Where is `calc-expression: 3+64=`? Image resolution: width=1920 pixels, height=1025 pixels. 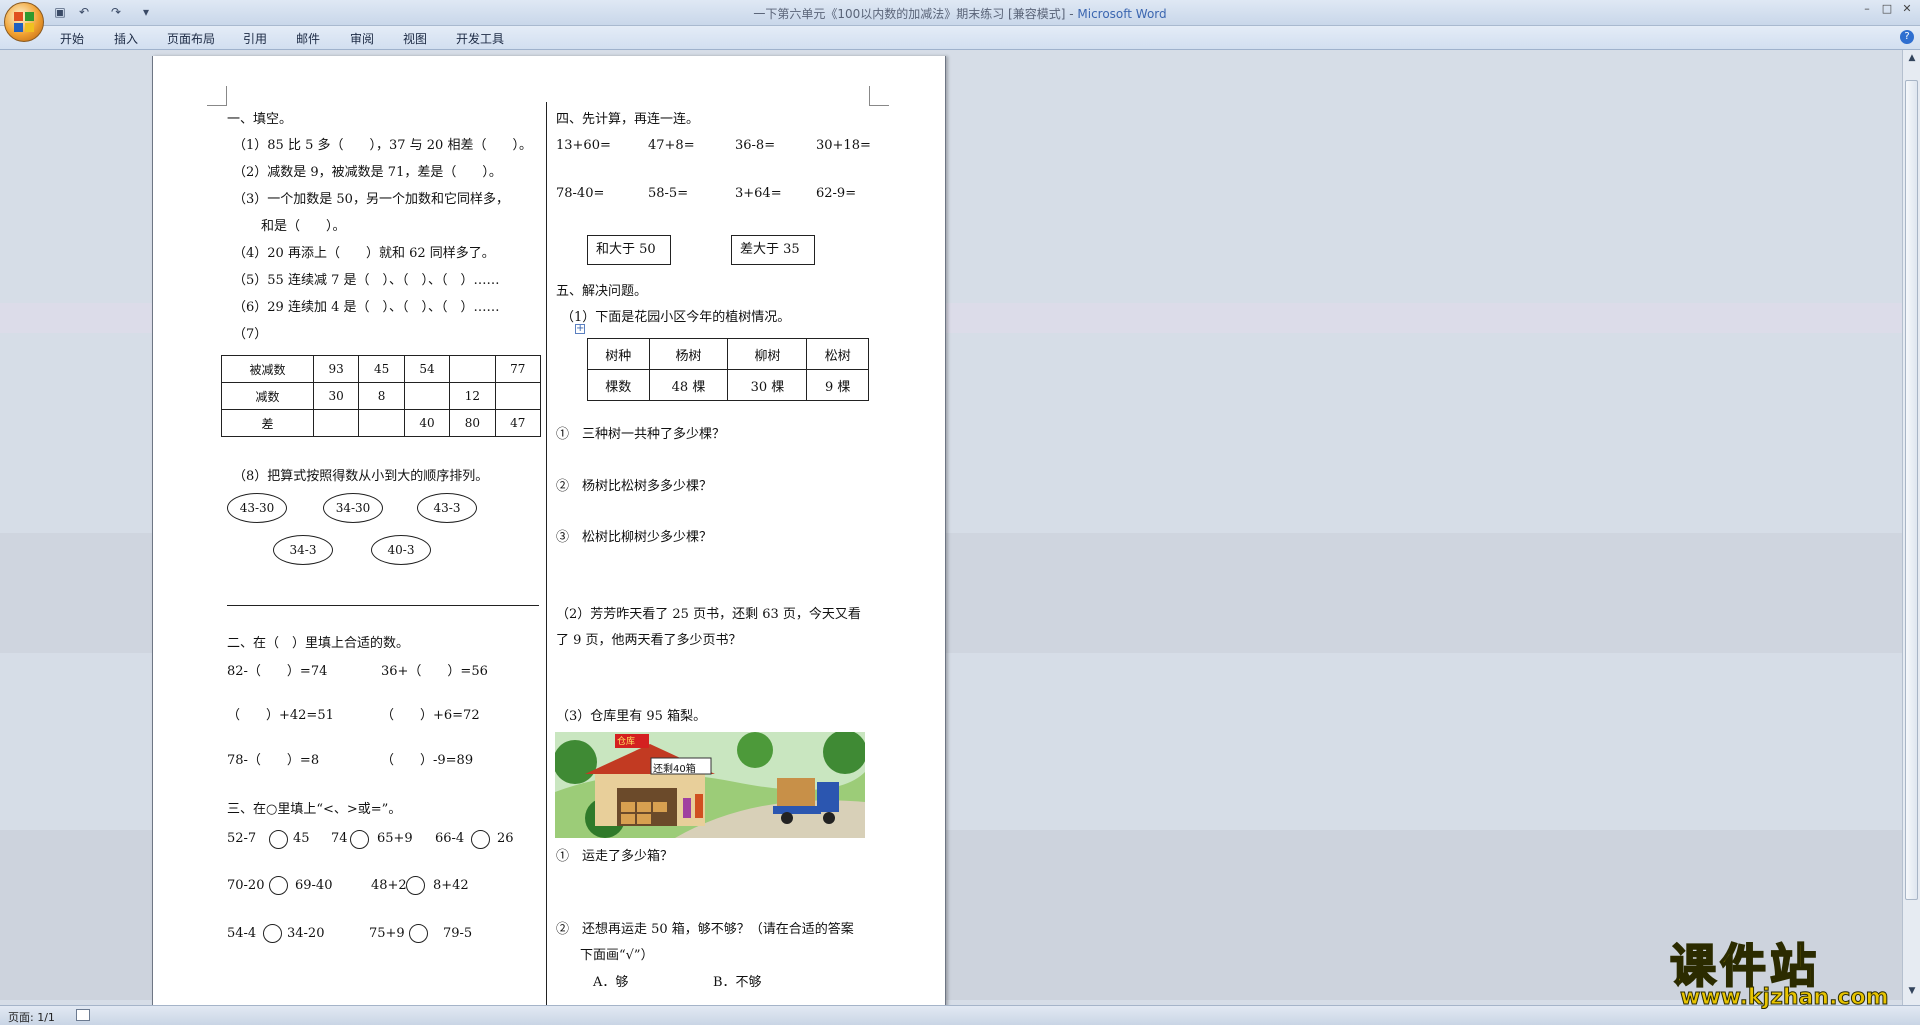
calc-expression: 3+64= is located at coordinates (758, 193).